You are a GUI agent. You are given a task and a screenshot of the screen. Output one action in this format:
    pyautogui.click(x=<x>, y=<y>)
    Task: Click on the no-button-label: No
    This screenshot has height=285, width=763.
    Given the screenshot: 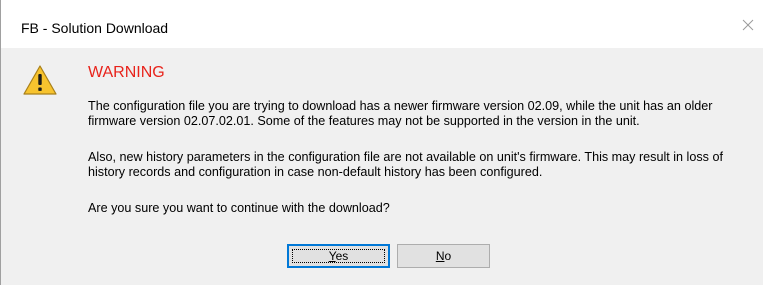 What is the action you would take?
    pyautogui.click(x=443, y=256)
    